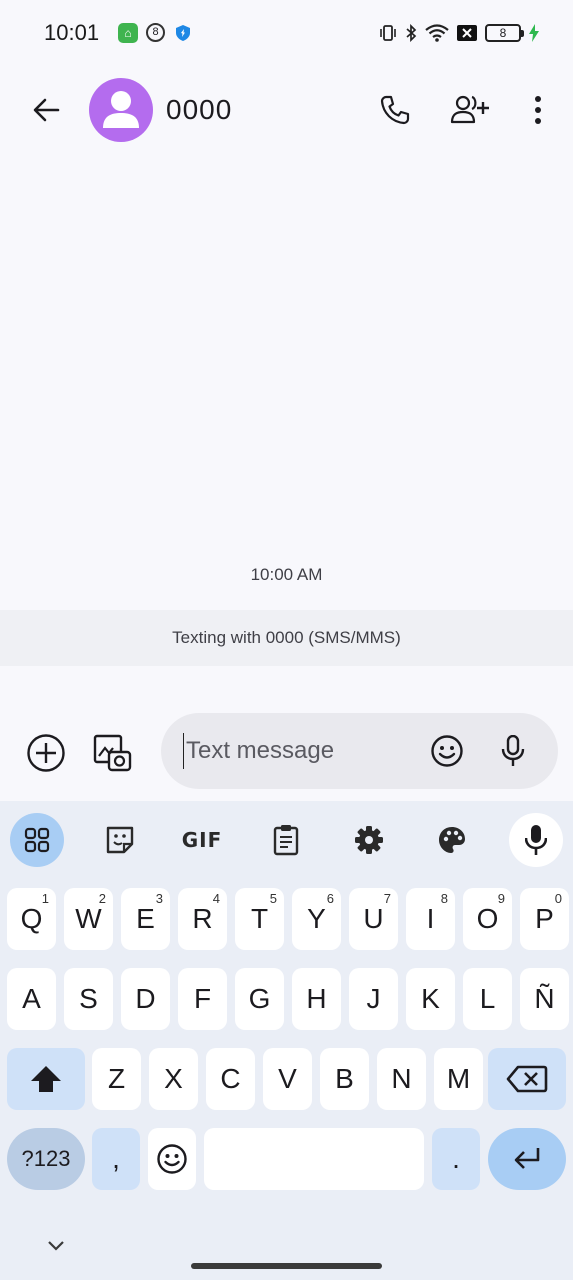  I want to click on clipboard-icon, so click(286, 840).